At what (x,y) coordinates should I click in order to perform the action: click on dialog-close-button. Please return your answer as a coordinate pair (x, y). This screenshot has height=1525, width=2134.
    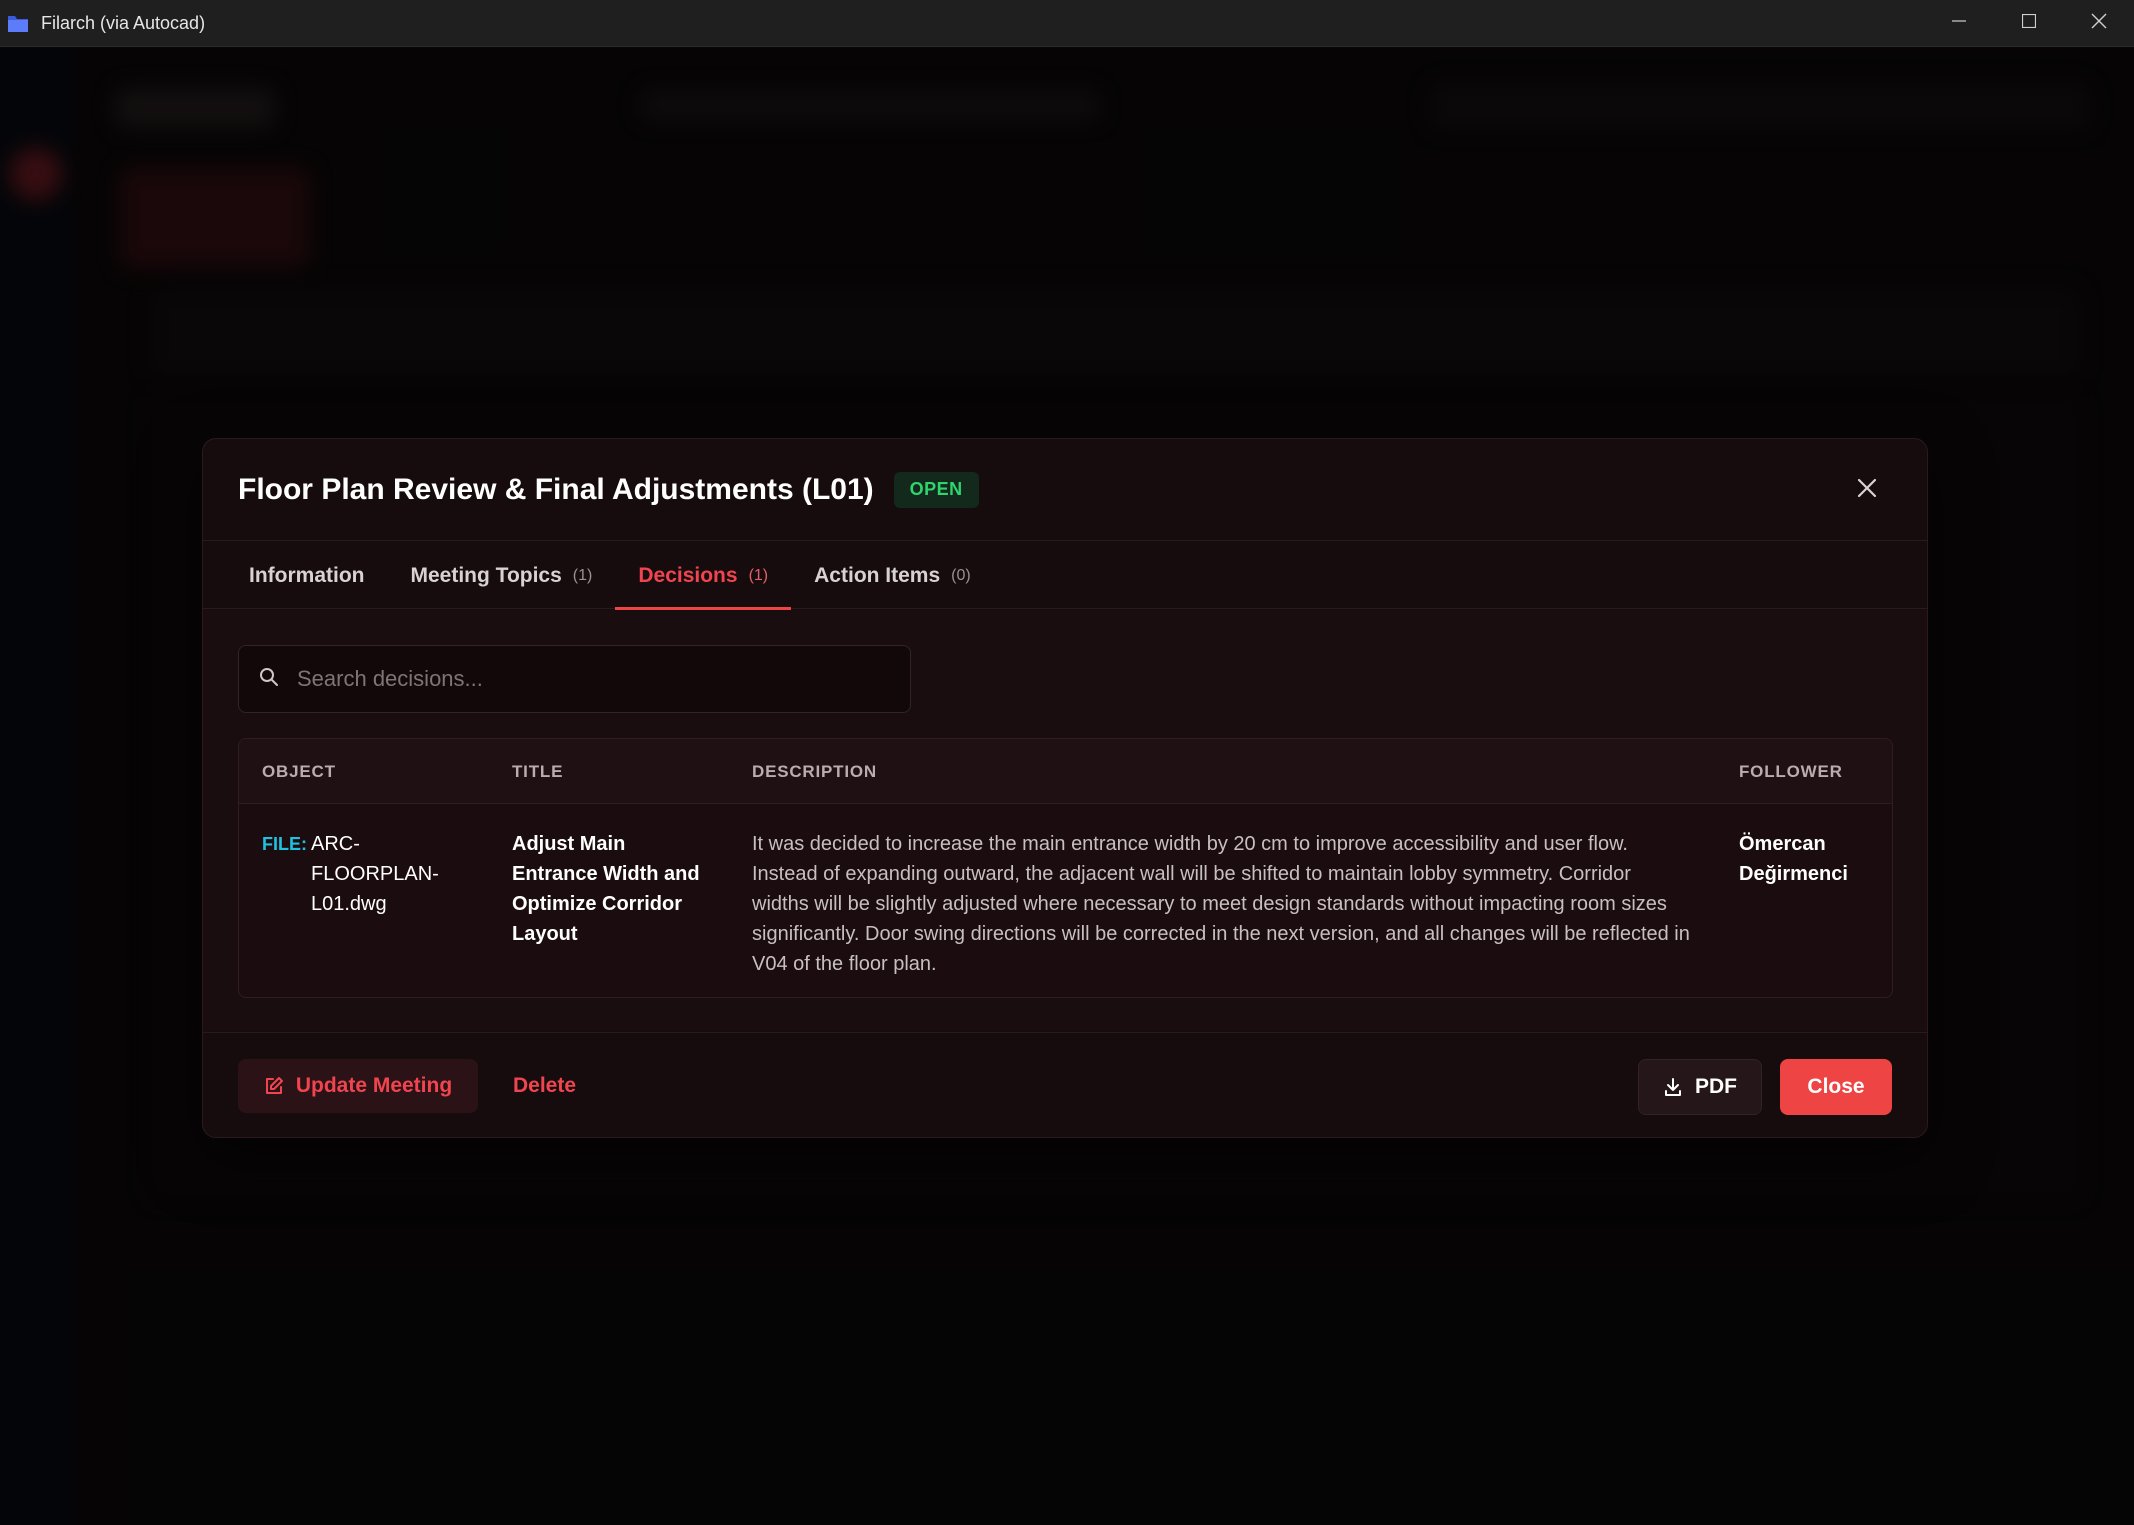
    Looking at the image, I should click on (1867, 490).